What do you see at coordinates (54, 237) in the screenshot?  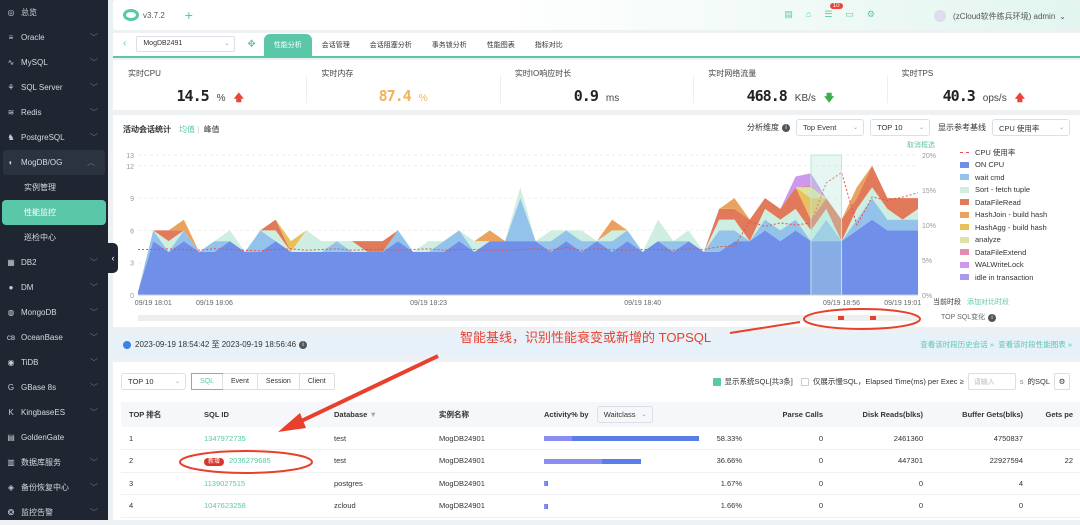 I see `sidebar-sub-inspection: 巡检中心` at bounding box center [54, 237].